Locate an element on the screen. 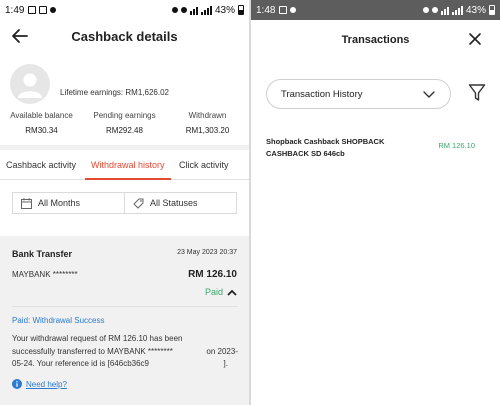 This screenshot has height=405, width=500. stat-label: Withdrawn is located at coordinates (207, 115).